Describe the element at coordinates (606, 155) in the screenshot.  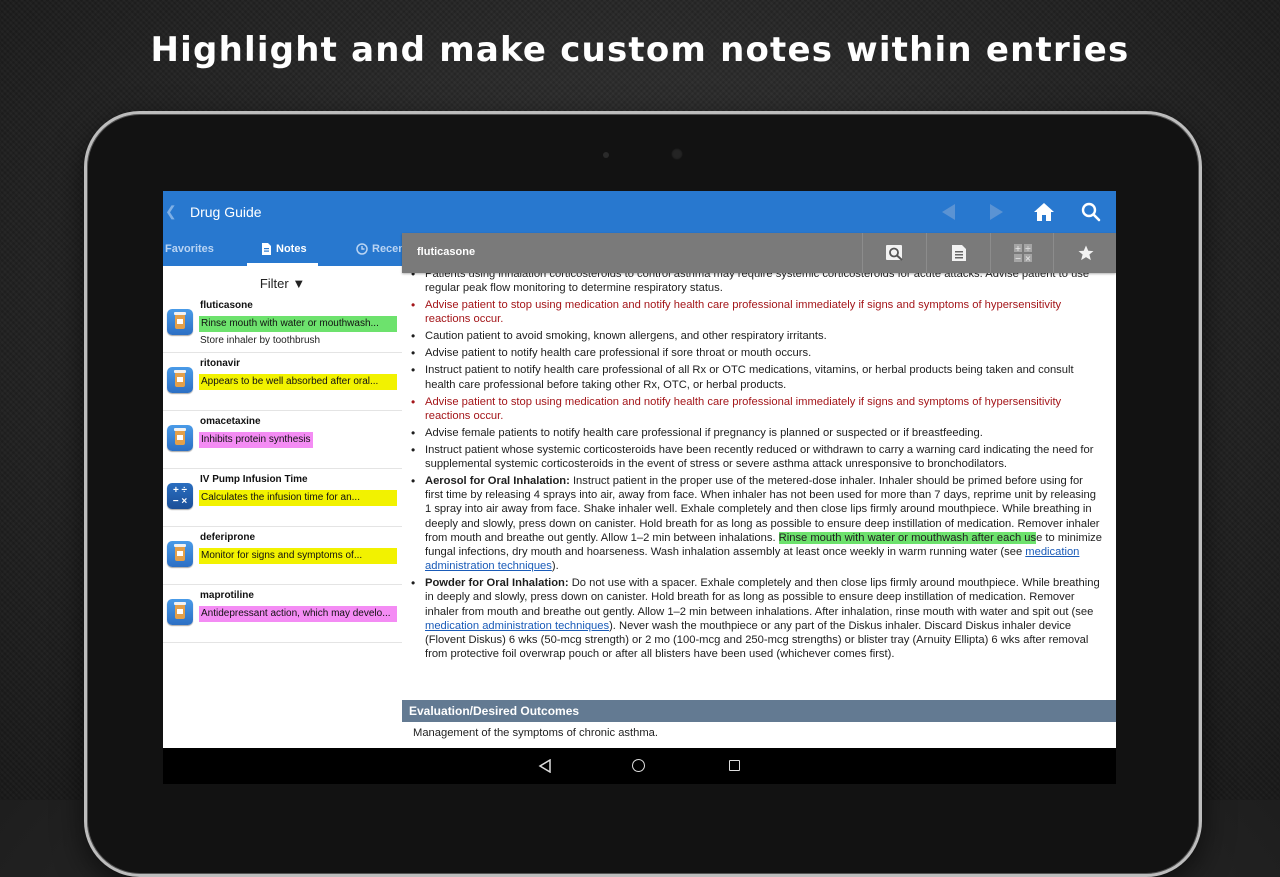
I see `sensor-dot` at that location.